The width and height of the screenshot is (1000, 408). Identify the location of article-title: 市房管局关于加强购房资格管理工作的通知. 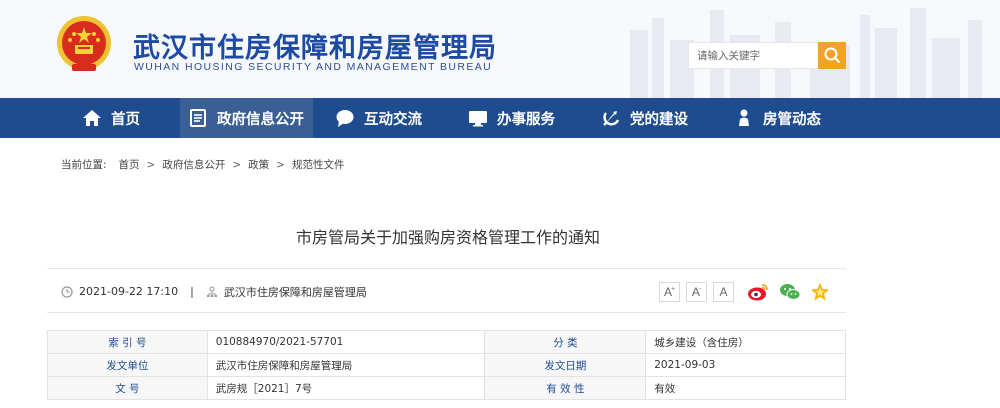
(447, 237).